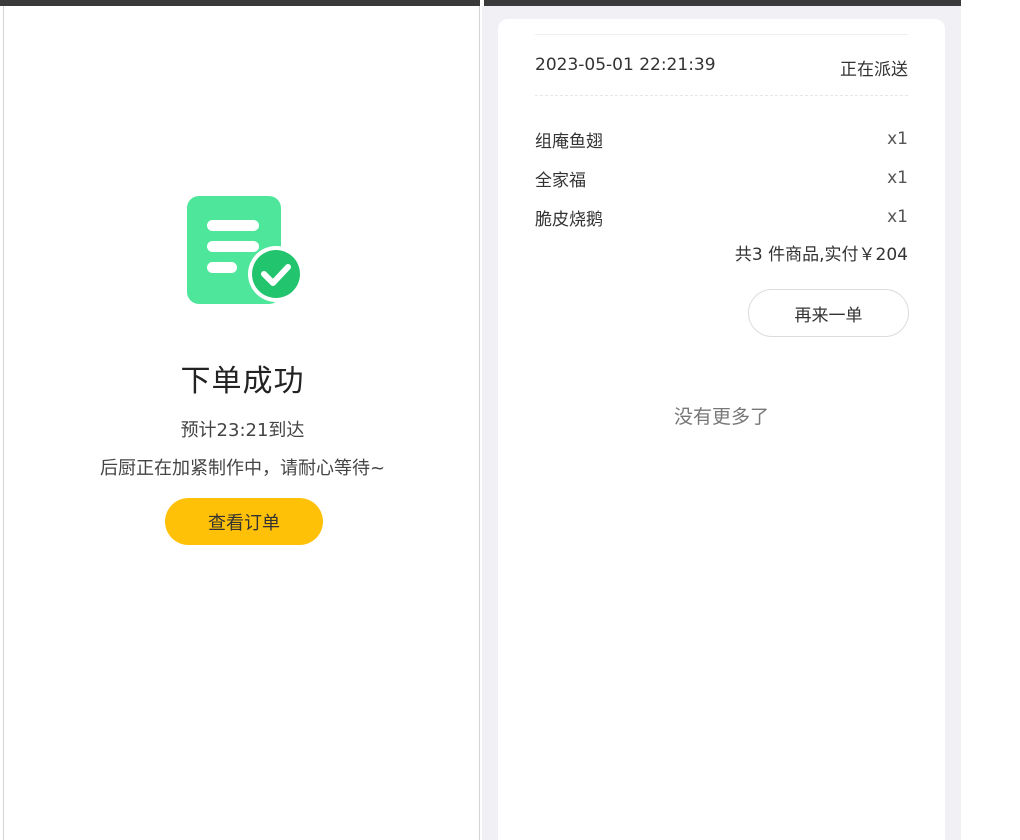  What do you see at coordinates (625, 65) in the screenshot?
I see `order-time: 2023-05-01 22:21:39` at bounding box center [625, 65].